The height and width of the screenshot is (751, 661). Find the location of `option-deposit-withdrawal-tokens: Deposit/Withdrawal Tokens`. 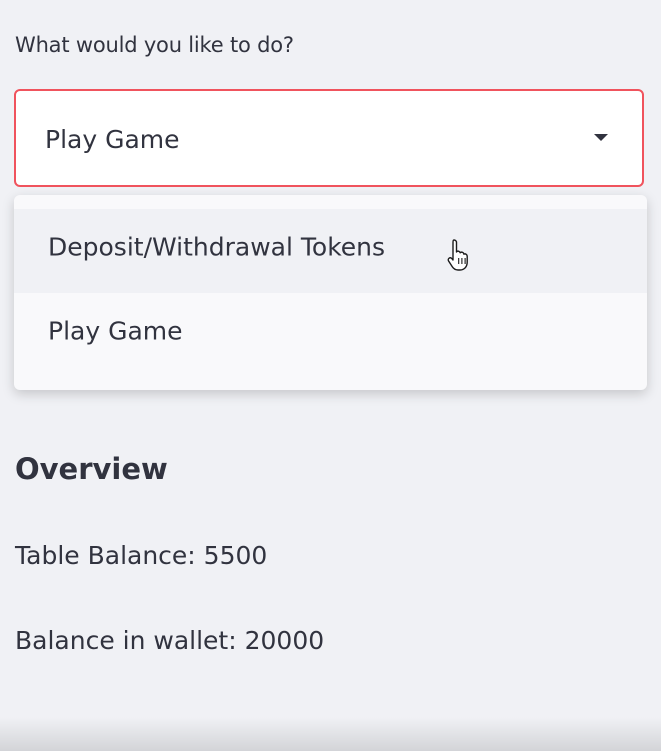

option-deposit-withdrawal-tokens: Deposit/Withdrawal Tokens is located at coordinates (330, 251).